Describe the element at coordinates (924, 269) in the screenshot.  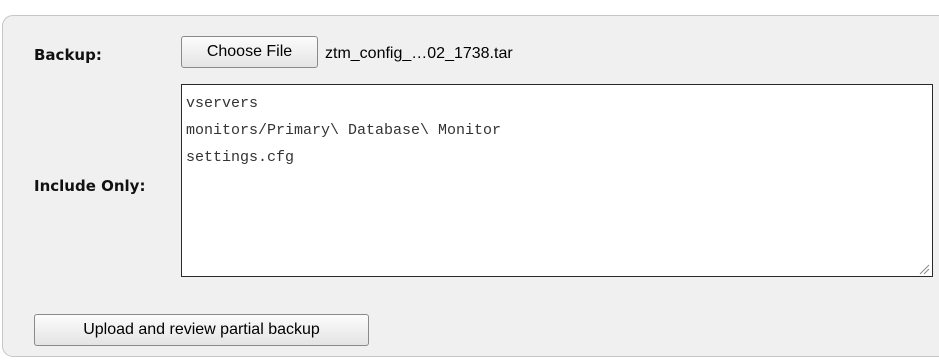
I see `resize-grip-icon` at that location.